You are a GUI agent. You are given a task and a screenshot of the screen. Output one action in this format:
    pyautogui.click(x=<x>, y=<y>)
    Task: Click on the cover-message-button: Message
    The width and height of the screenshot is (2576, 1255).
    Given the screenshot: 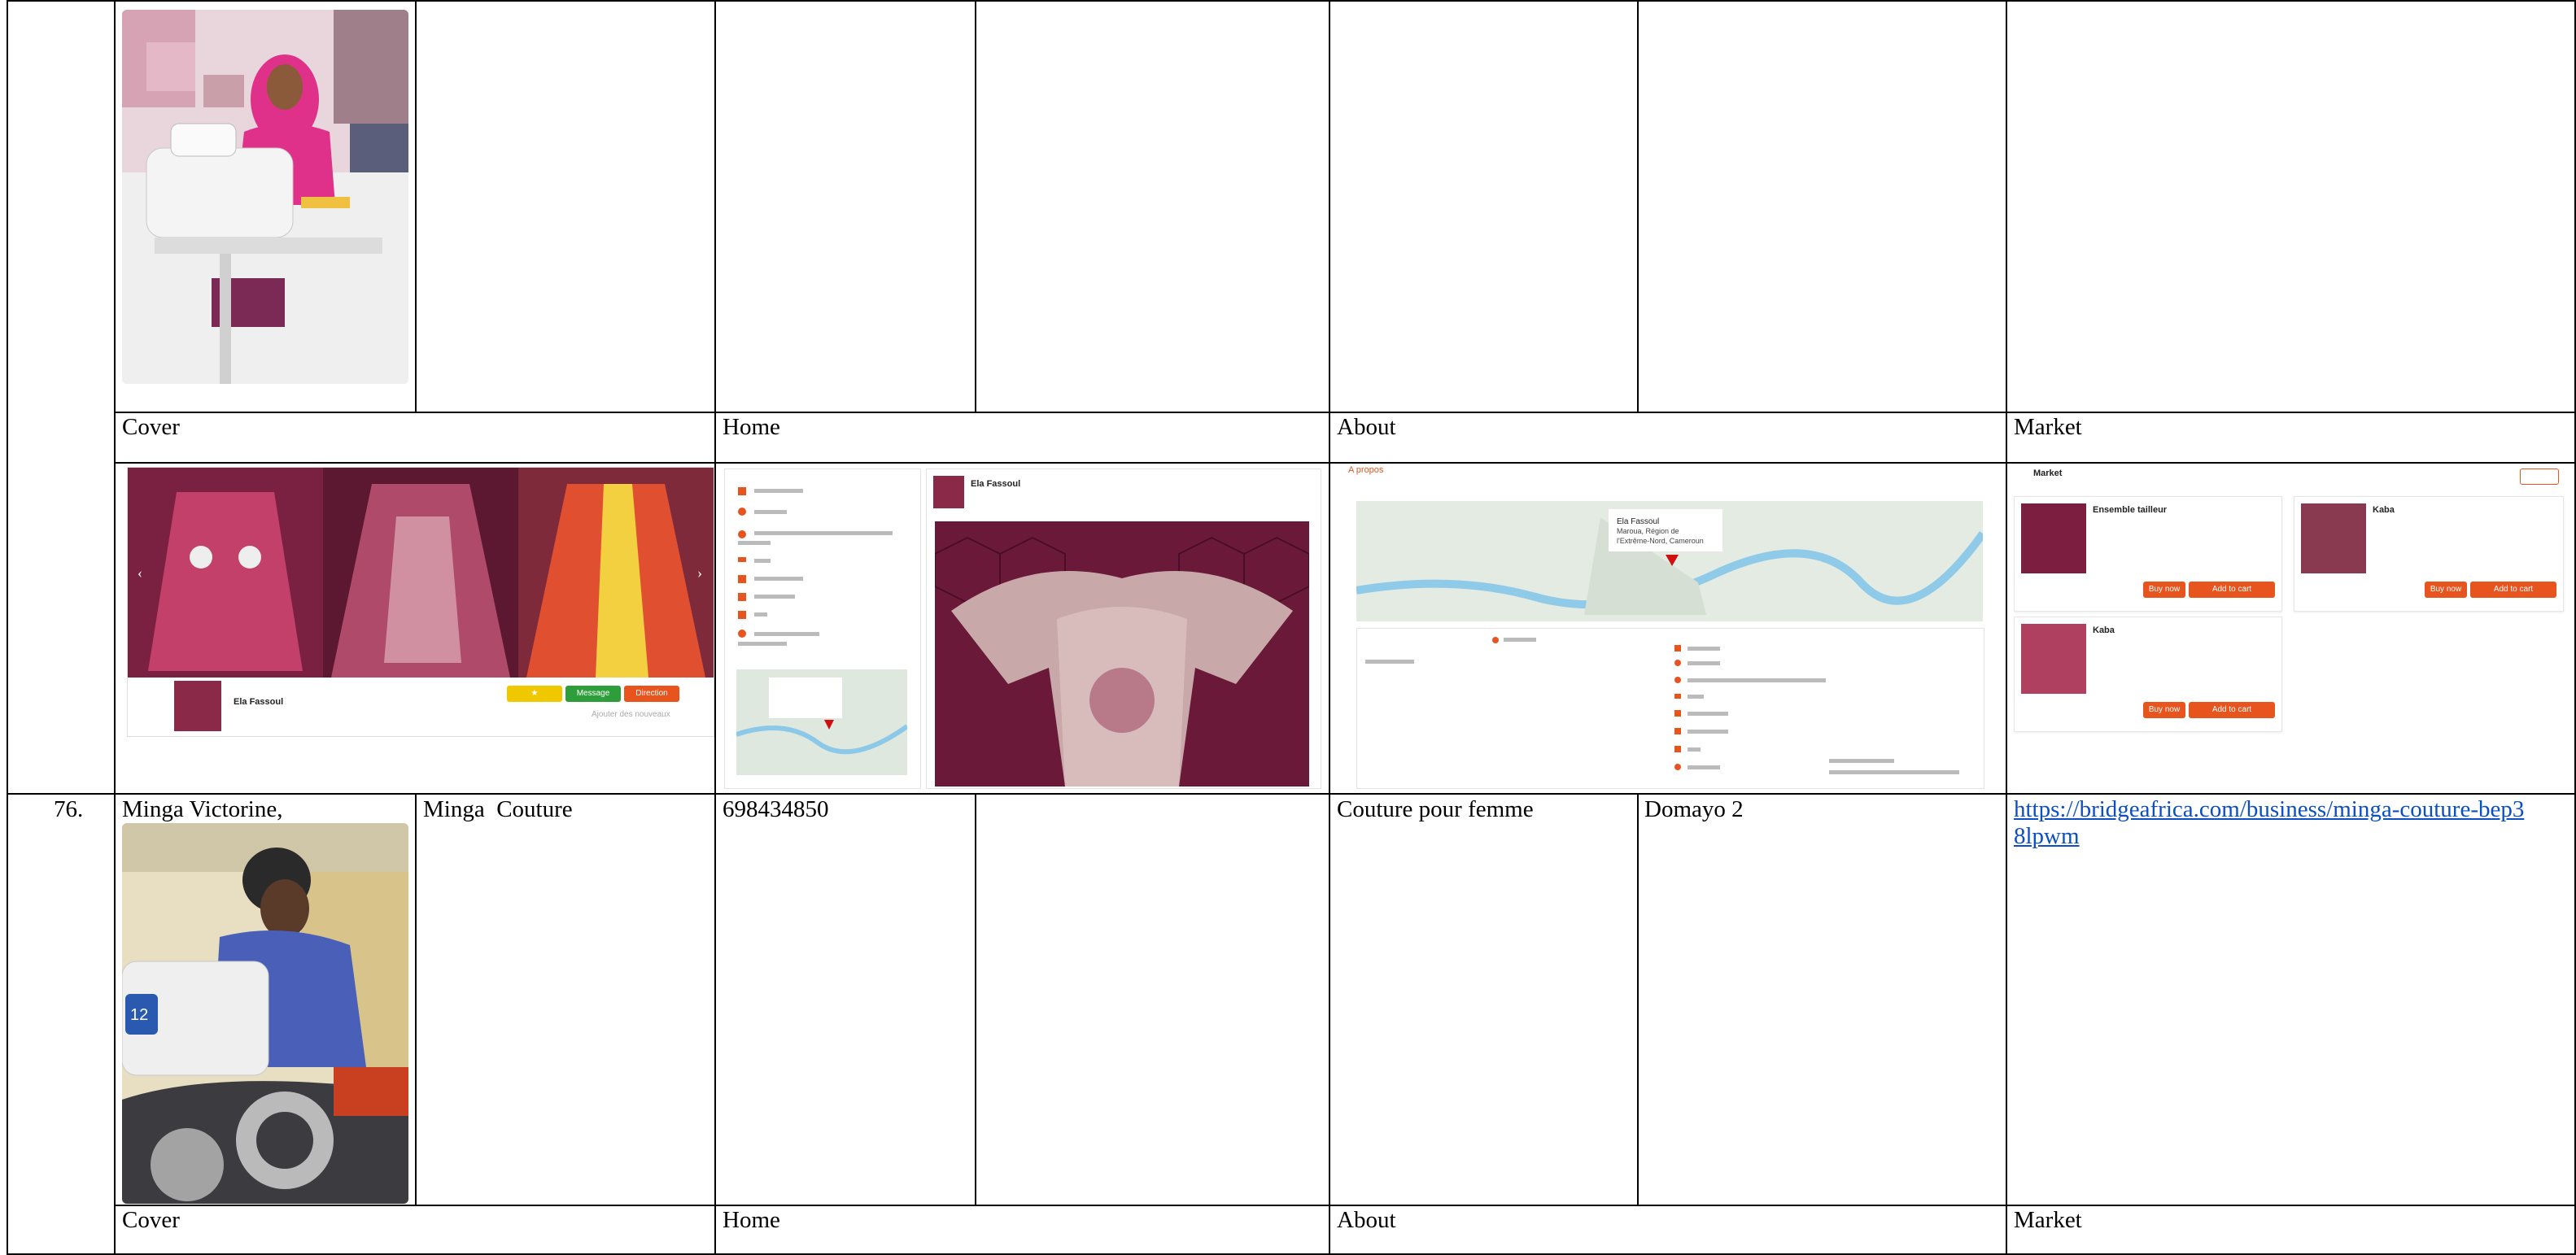 What is the action you would take?
    pyautogui.click(x=593, y=694)
    